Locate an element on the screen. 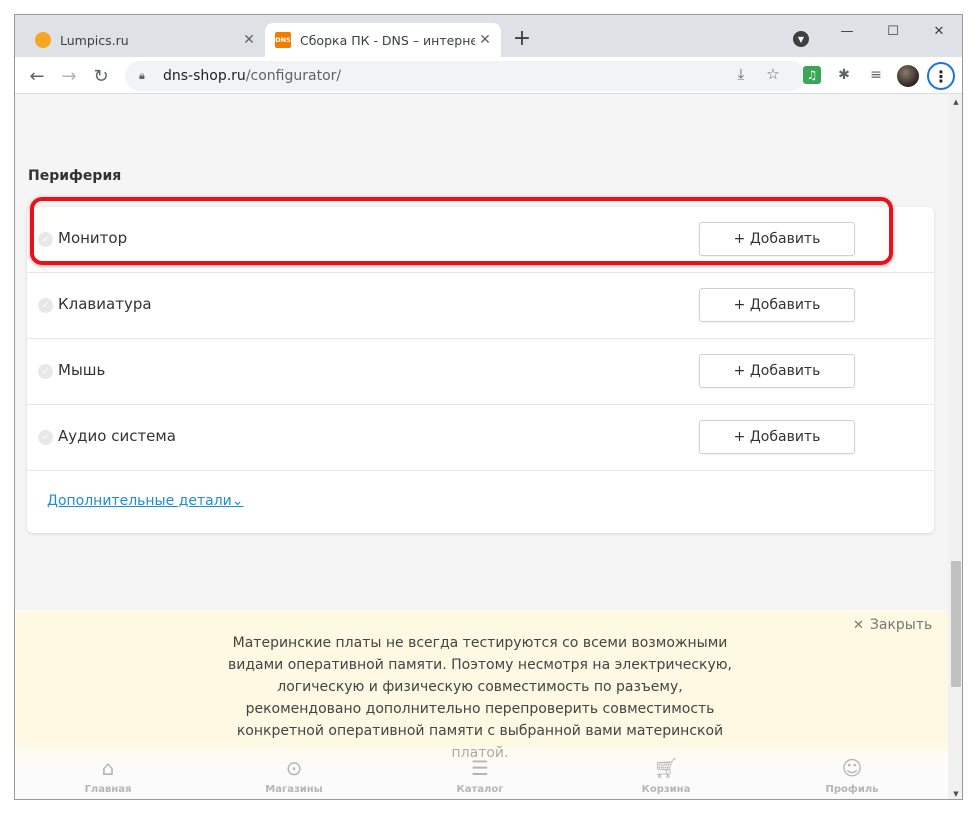 The image size is (977, 815). chrome-menu-icon: ⋮ is located at coordinates (941, 76).